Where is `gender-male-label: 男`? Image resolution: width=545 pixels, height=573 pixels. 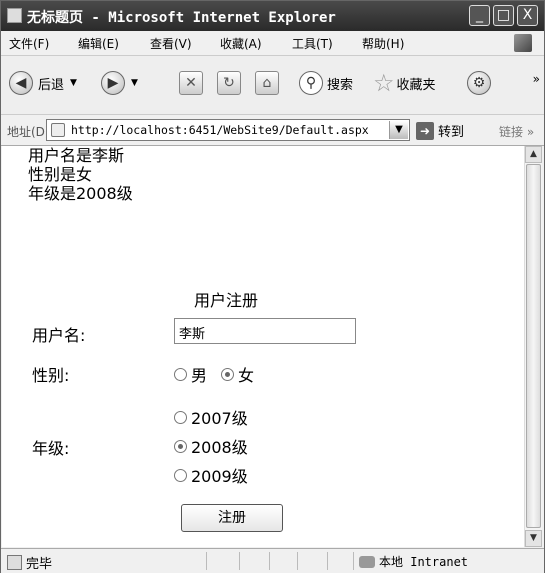
gender-male-label: 男 is located at coordinates (199, 375).